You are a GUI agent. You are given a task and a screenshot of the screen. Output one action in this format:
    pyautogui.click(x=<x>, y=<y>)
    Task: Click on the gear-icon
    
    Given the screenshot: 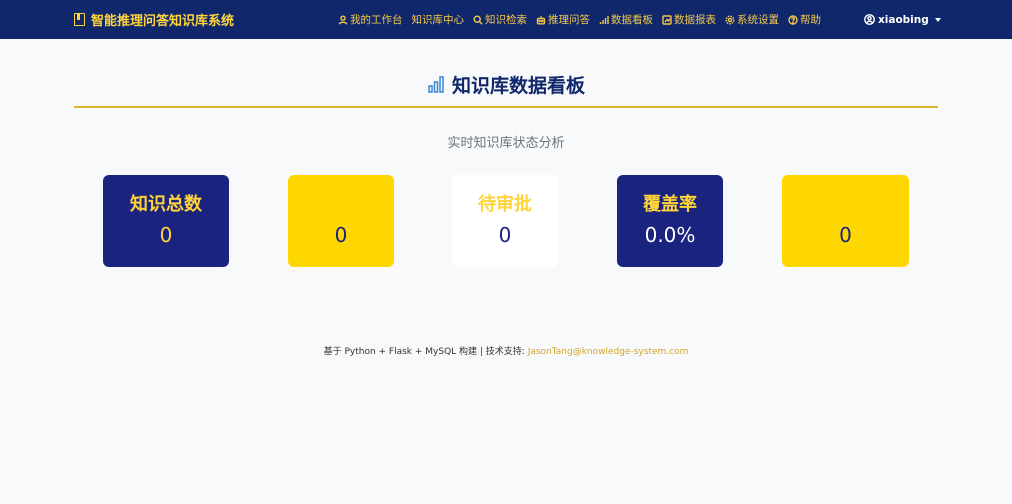 What is the action you would take?
    pyautogui.click(x=730, y=19)
    